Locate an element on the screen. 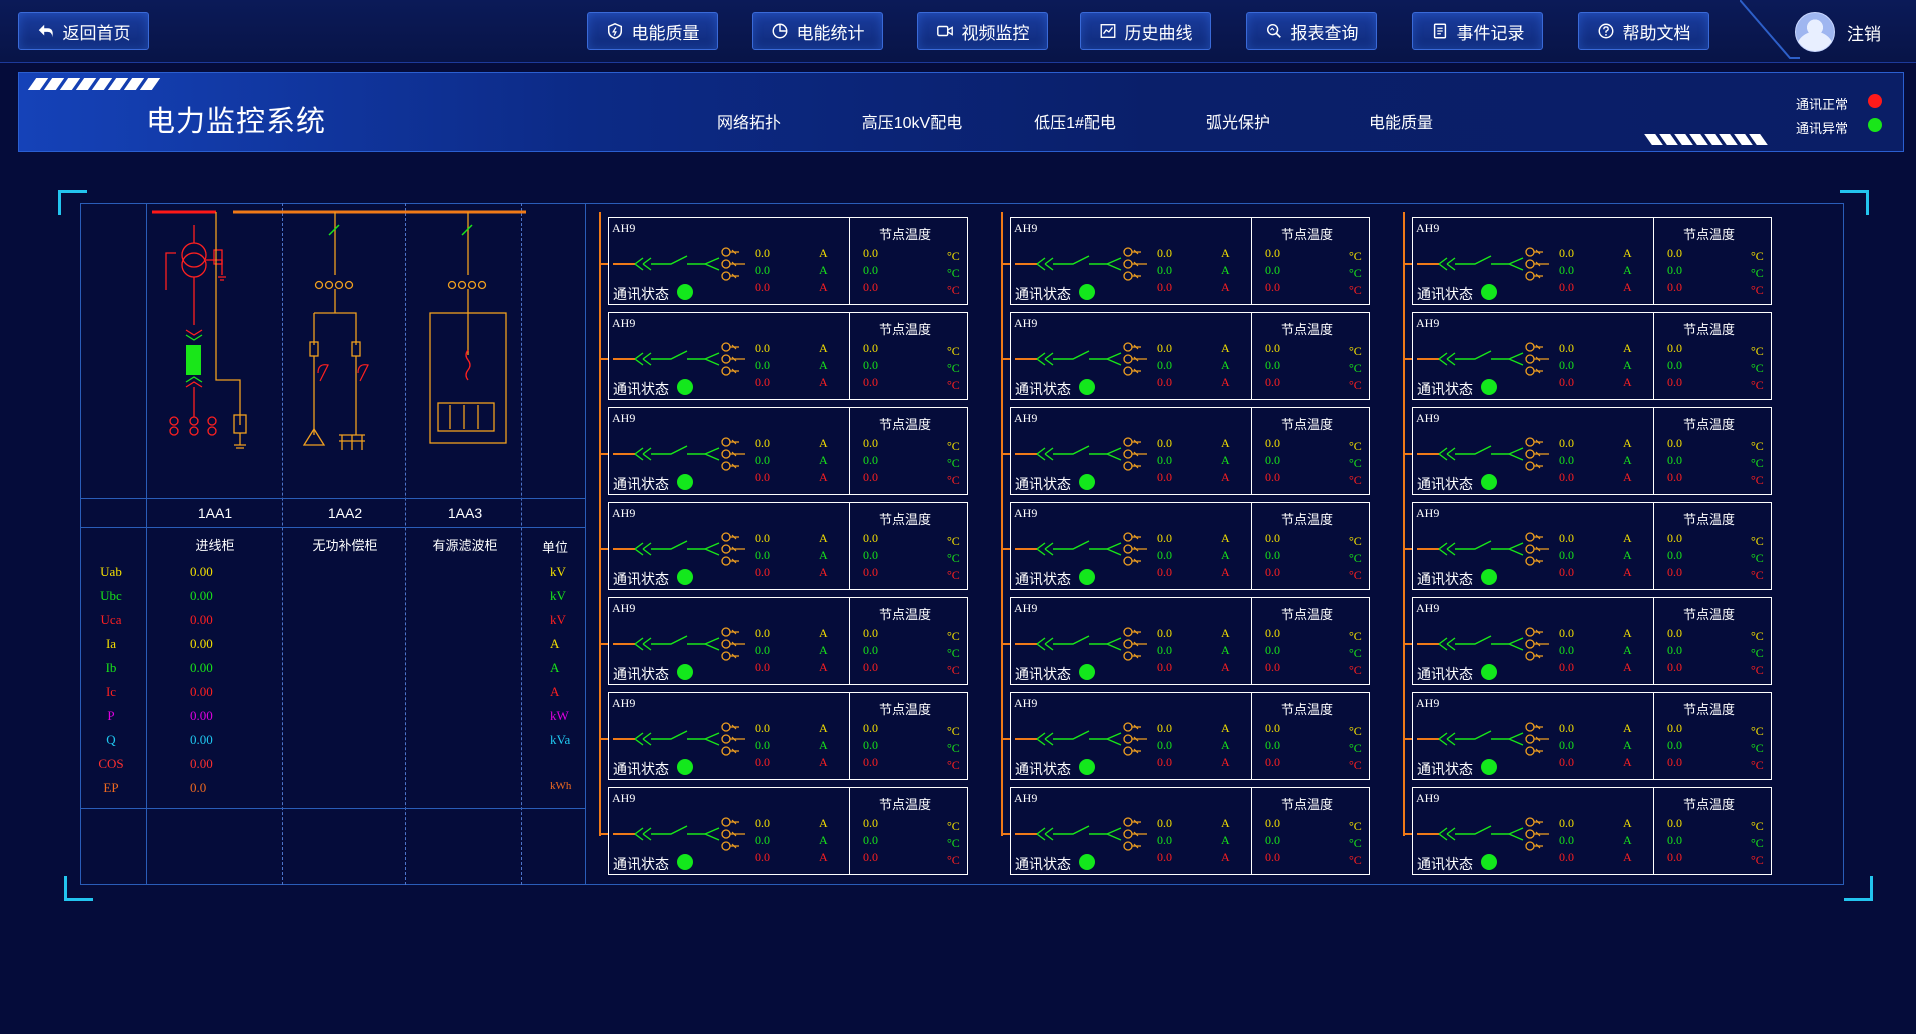 The image size is (1916, 1034). tab-arc-protection: 弧光保护 is located at coordinates (1238, 121).